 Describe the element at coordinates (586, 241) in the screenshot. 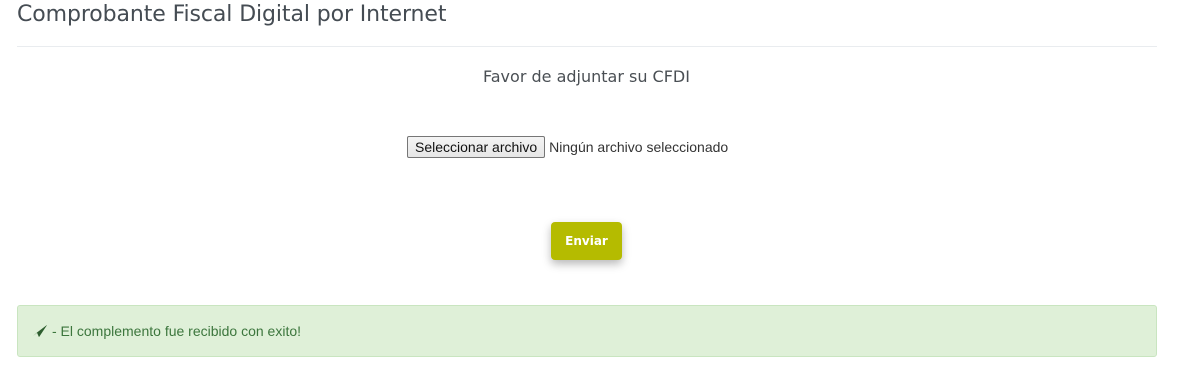

I see `submit-button: Enviar` at that location.